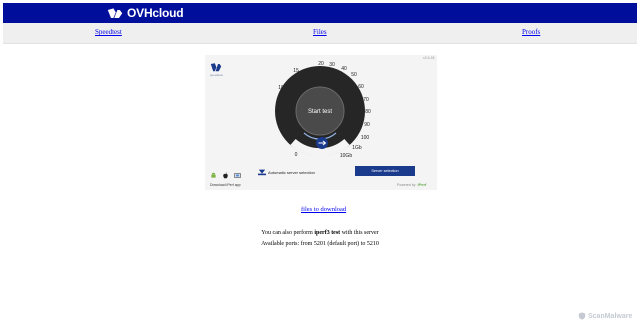 The height and width of the screenshot is (331, 640). What do you see at coordinates (406, 184) in the screenshot?
I see `powered-by-label: Powered by` at bounding box center [406, 184].